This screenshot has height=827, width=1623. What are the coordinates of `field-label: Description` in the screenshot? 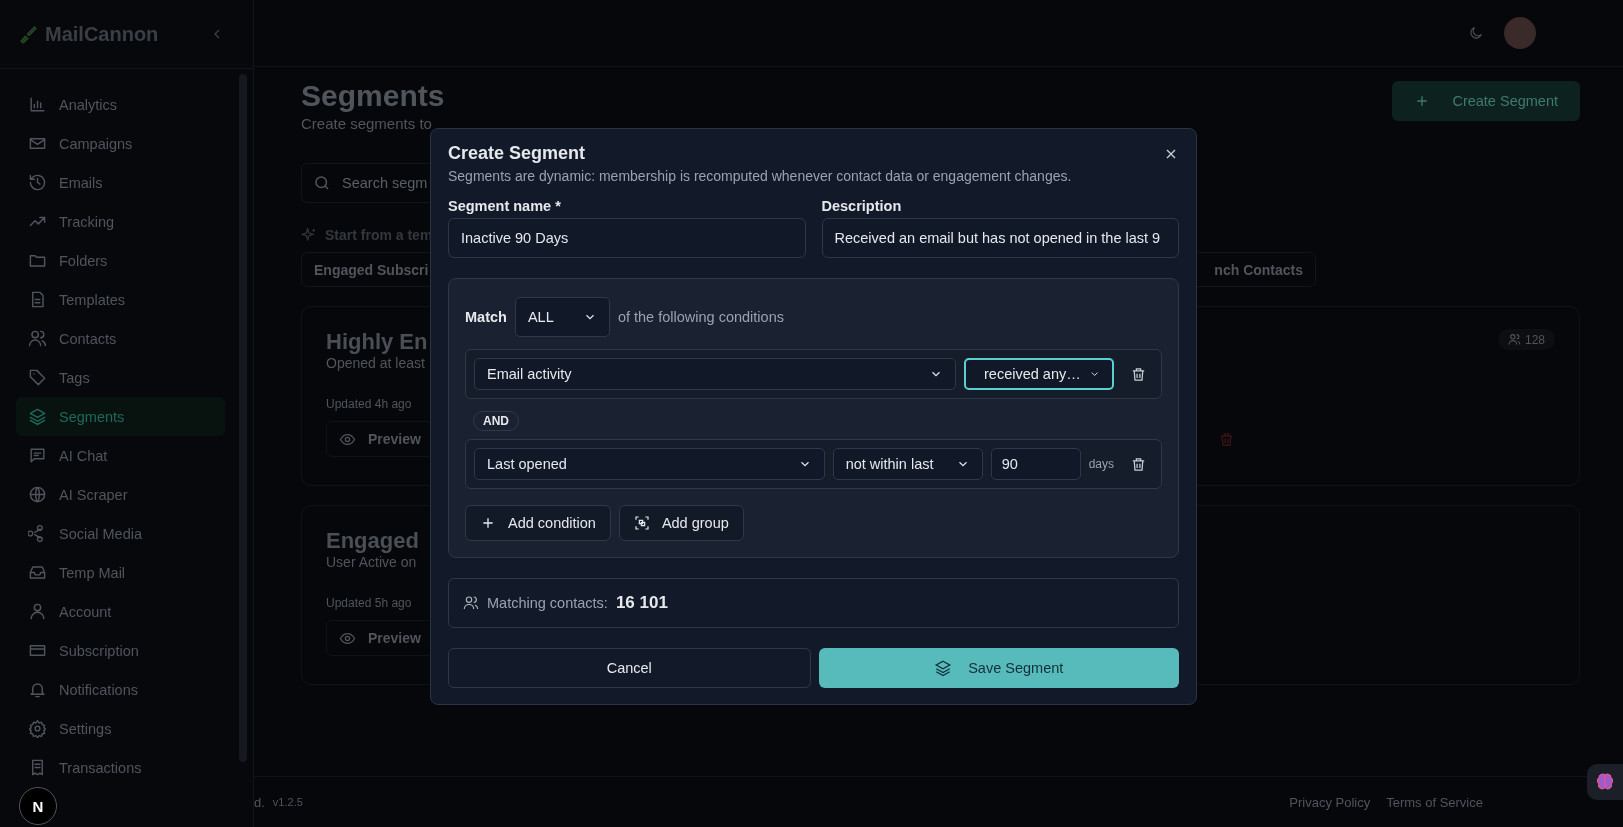 It's located at (862, 206).